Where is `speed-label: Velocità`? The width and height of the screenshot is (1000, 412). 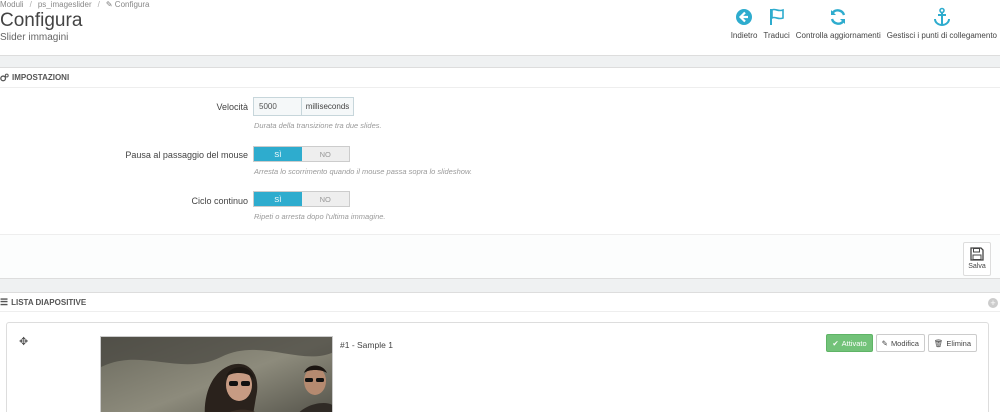
speed-label: Velocità is located at coordinates (232, 107).